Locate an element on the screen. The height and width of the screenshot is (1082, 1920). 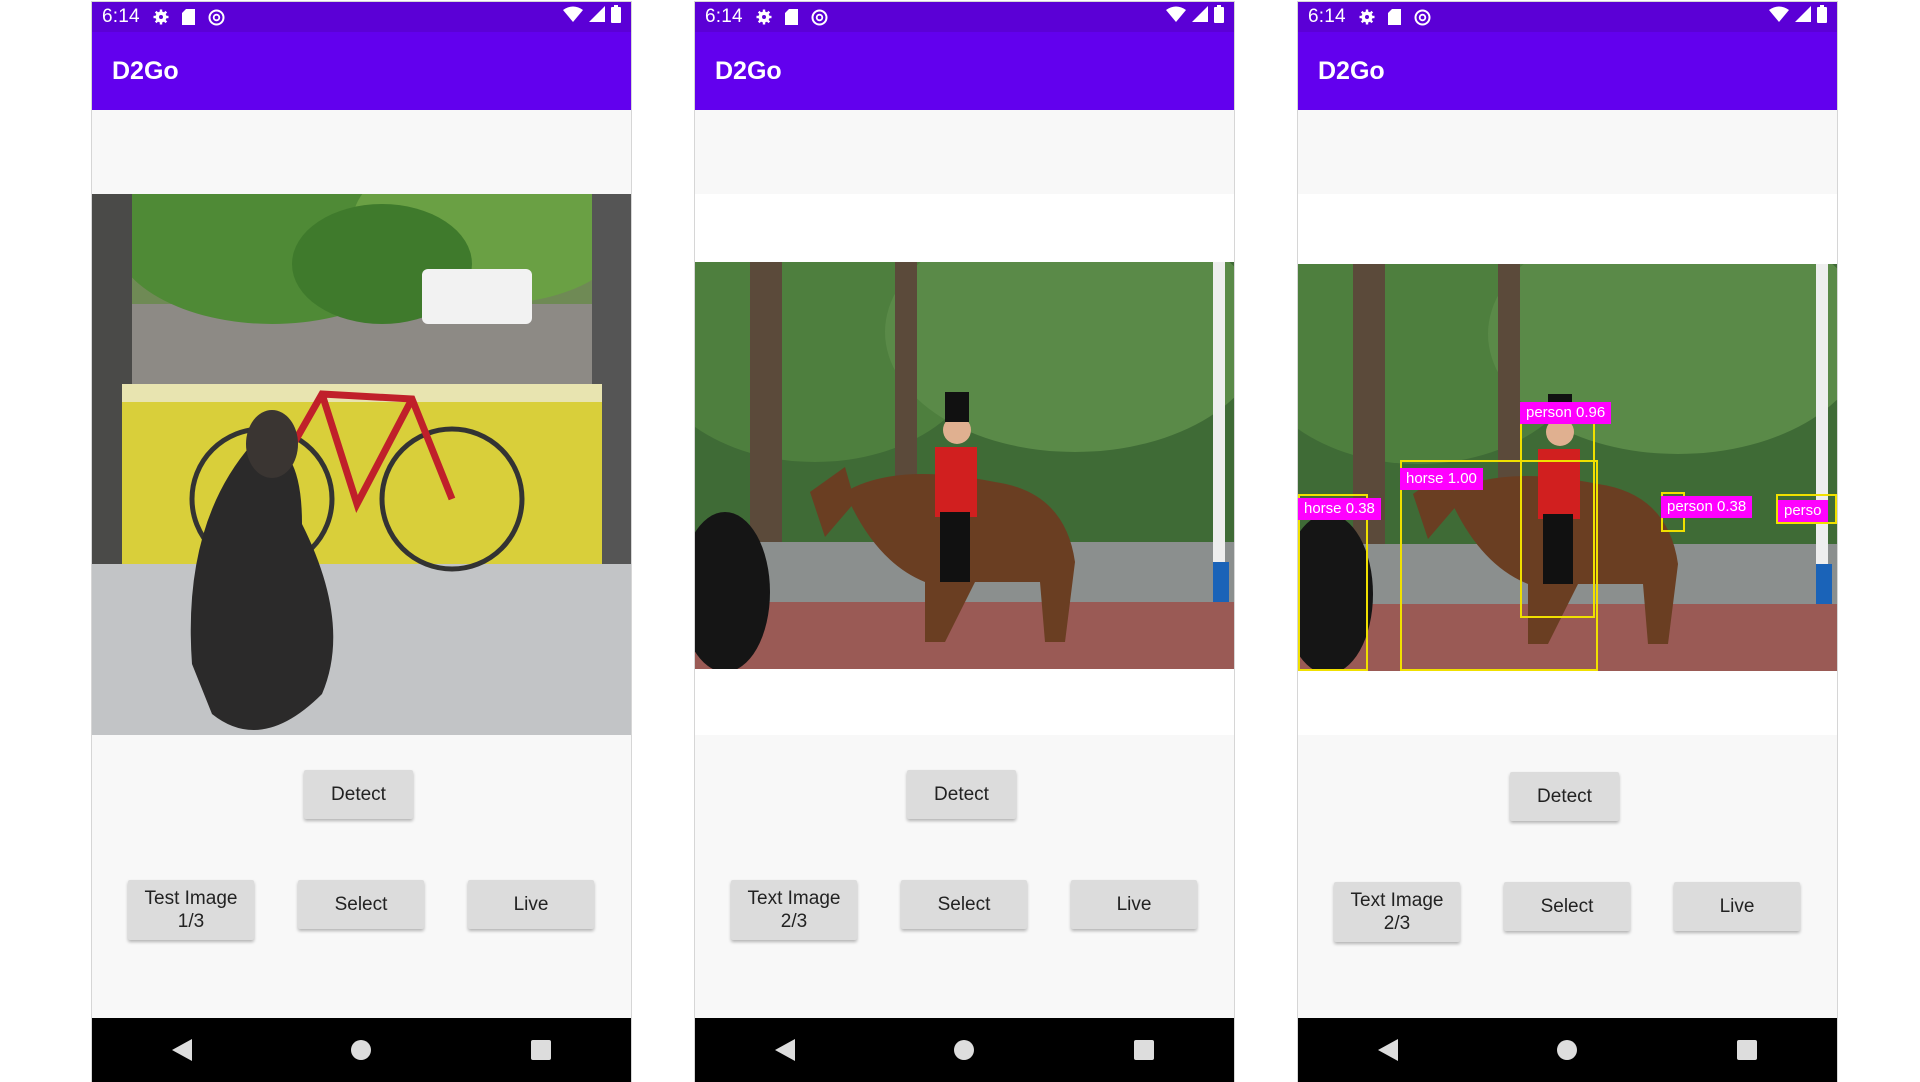
detection-box-horse-0.38 is located at coordinates (1333, 582).